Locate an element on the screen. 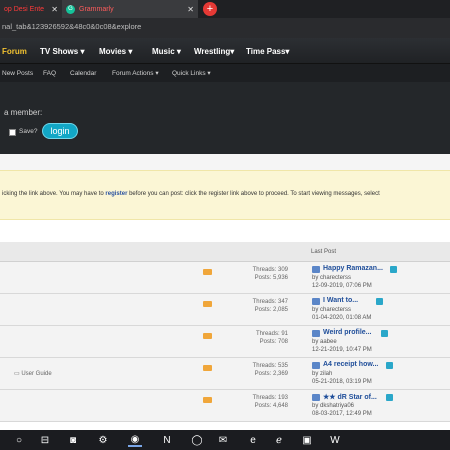  subforum-label: User Guide is located at coordinates (36, 374).